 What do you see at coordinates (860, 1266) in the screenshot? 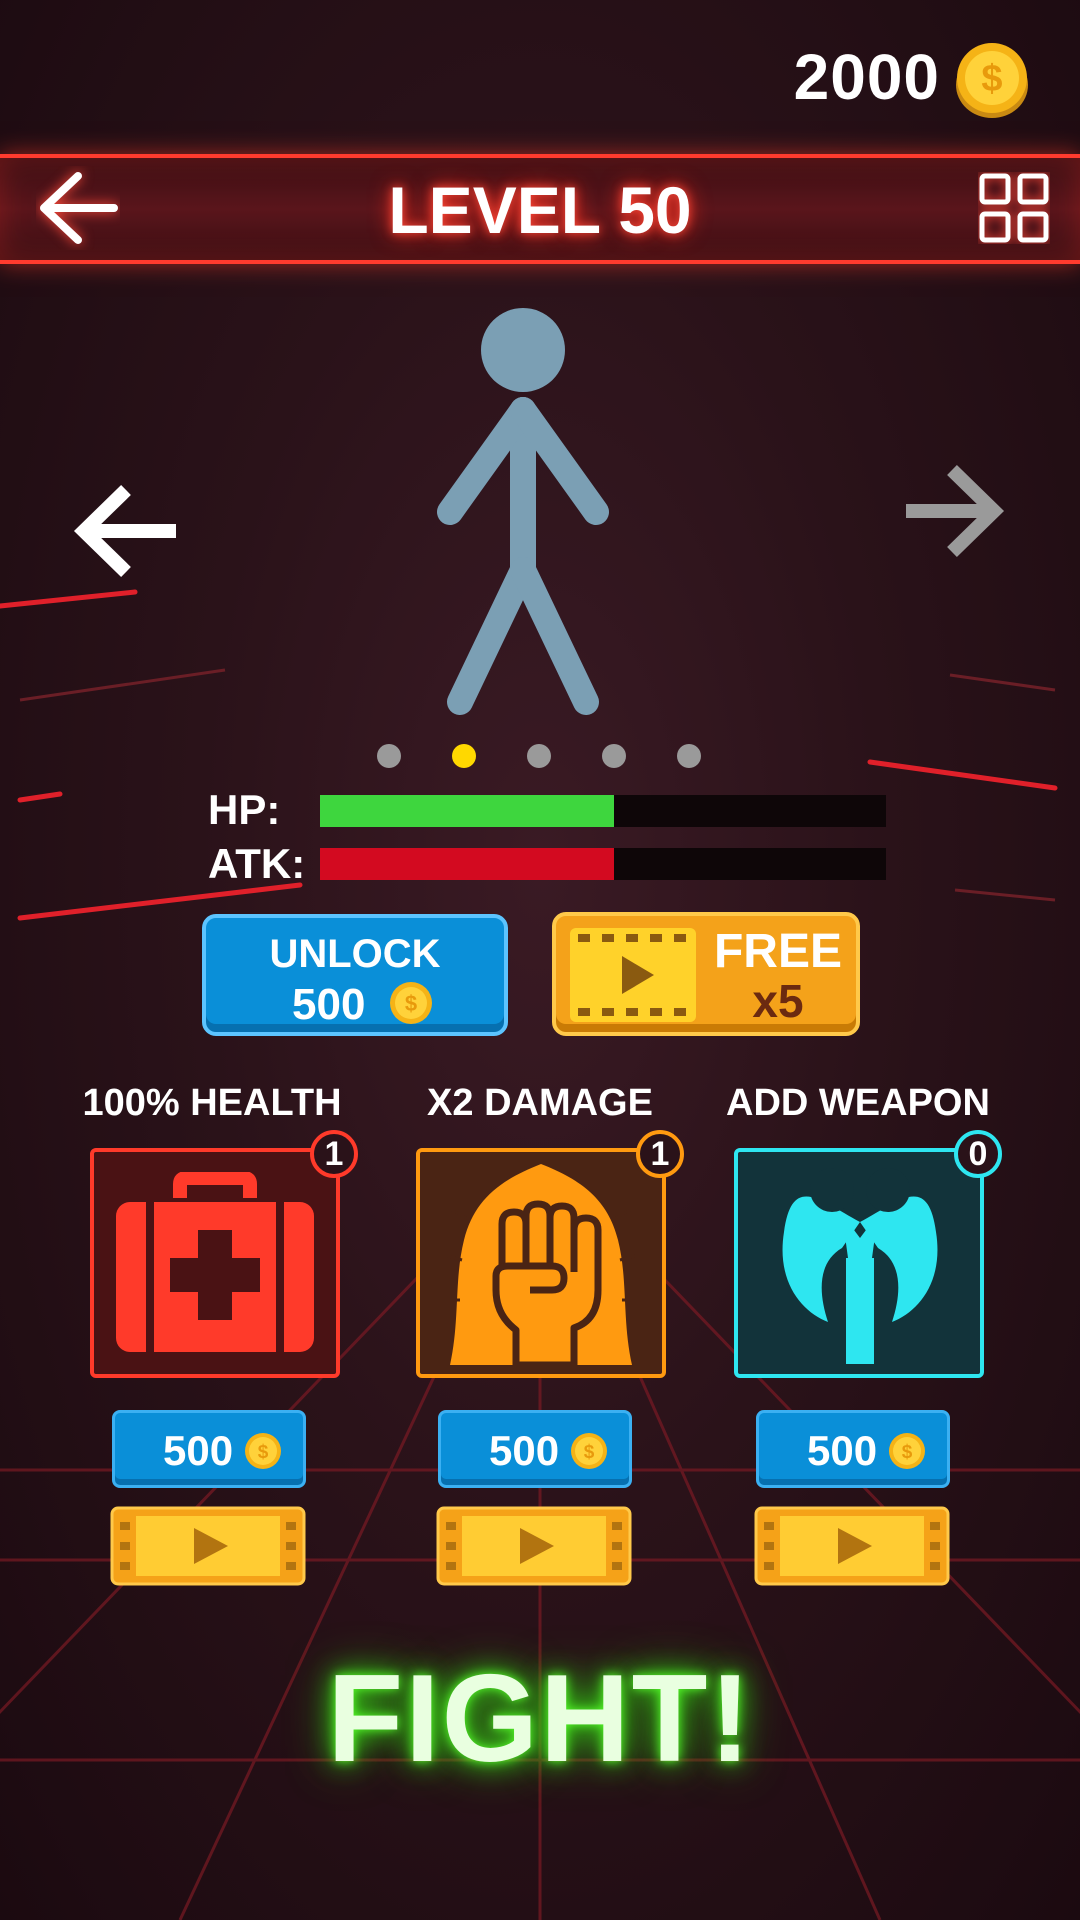
I see `battle-axe-icon` at bounding box center [860, 1266].